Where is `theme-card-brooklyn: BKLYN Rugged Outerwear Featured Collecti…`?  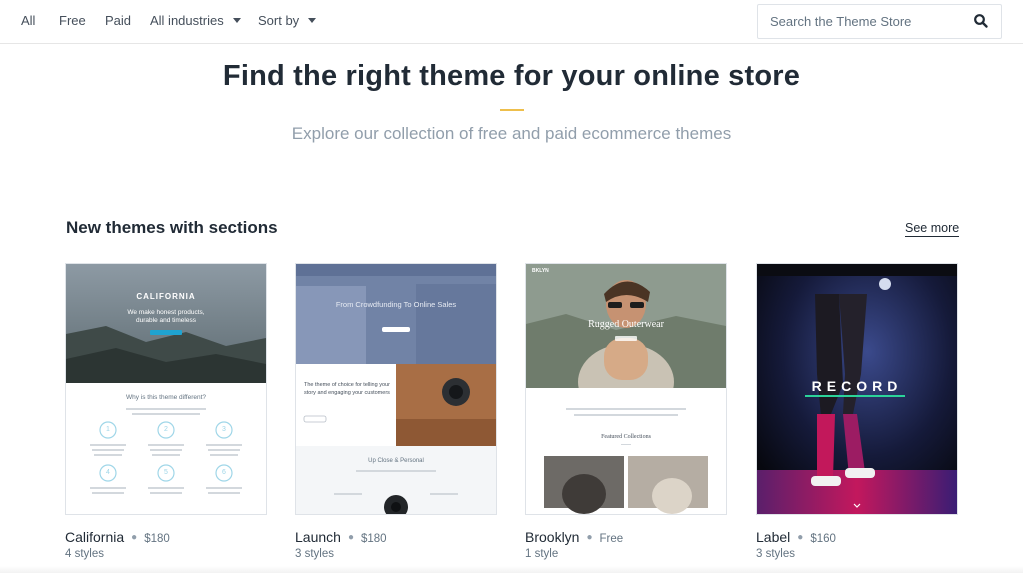 theme-card-brooklyn: BKLYN Rugged Outerwear Featured Collecti… is located at coordinates (626, 411).